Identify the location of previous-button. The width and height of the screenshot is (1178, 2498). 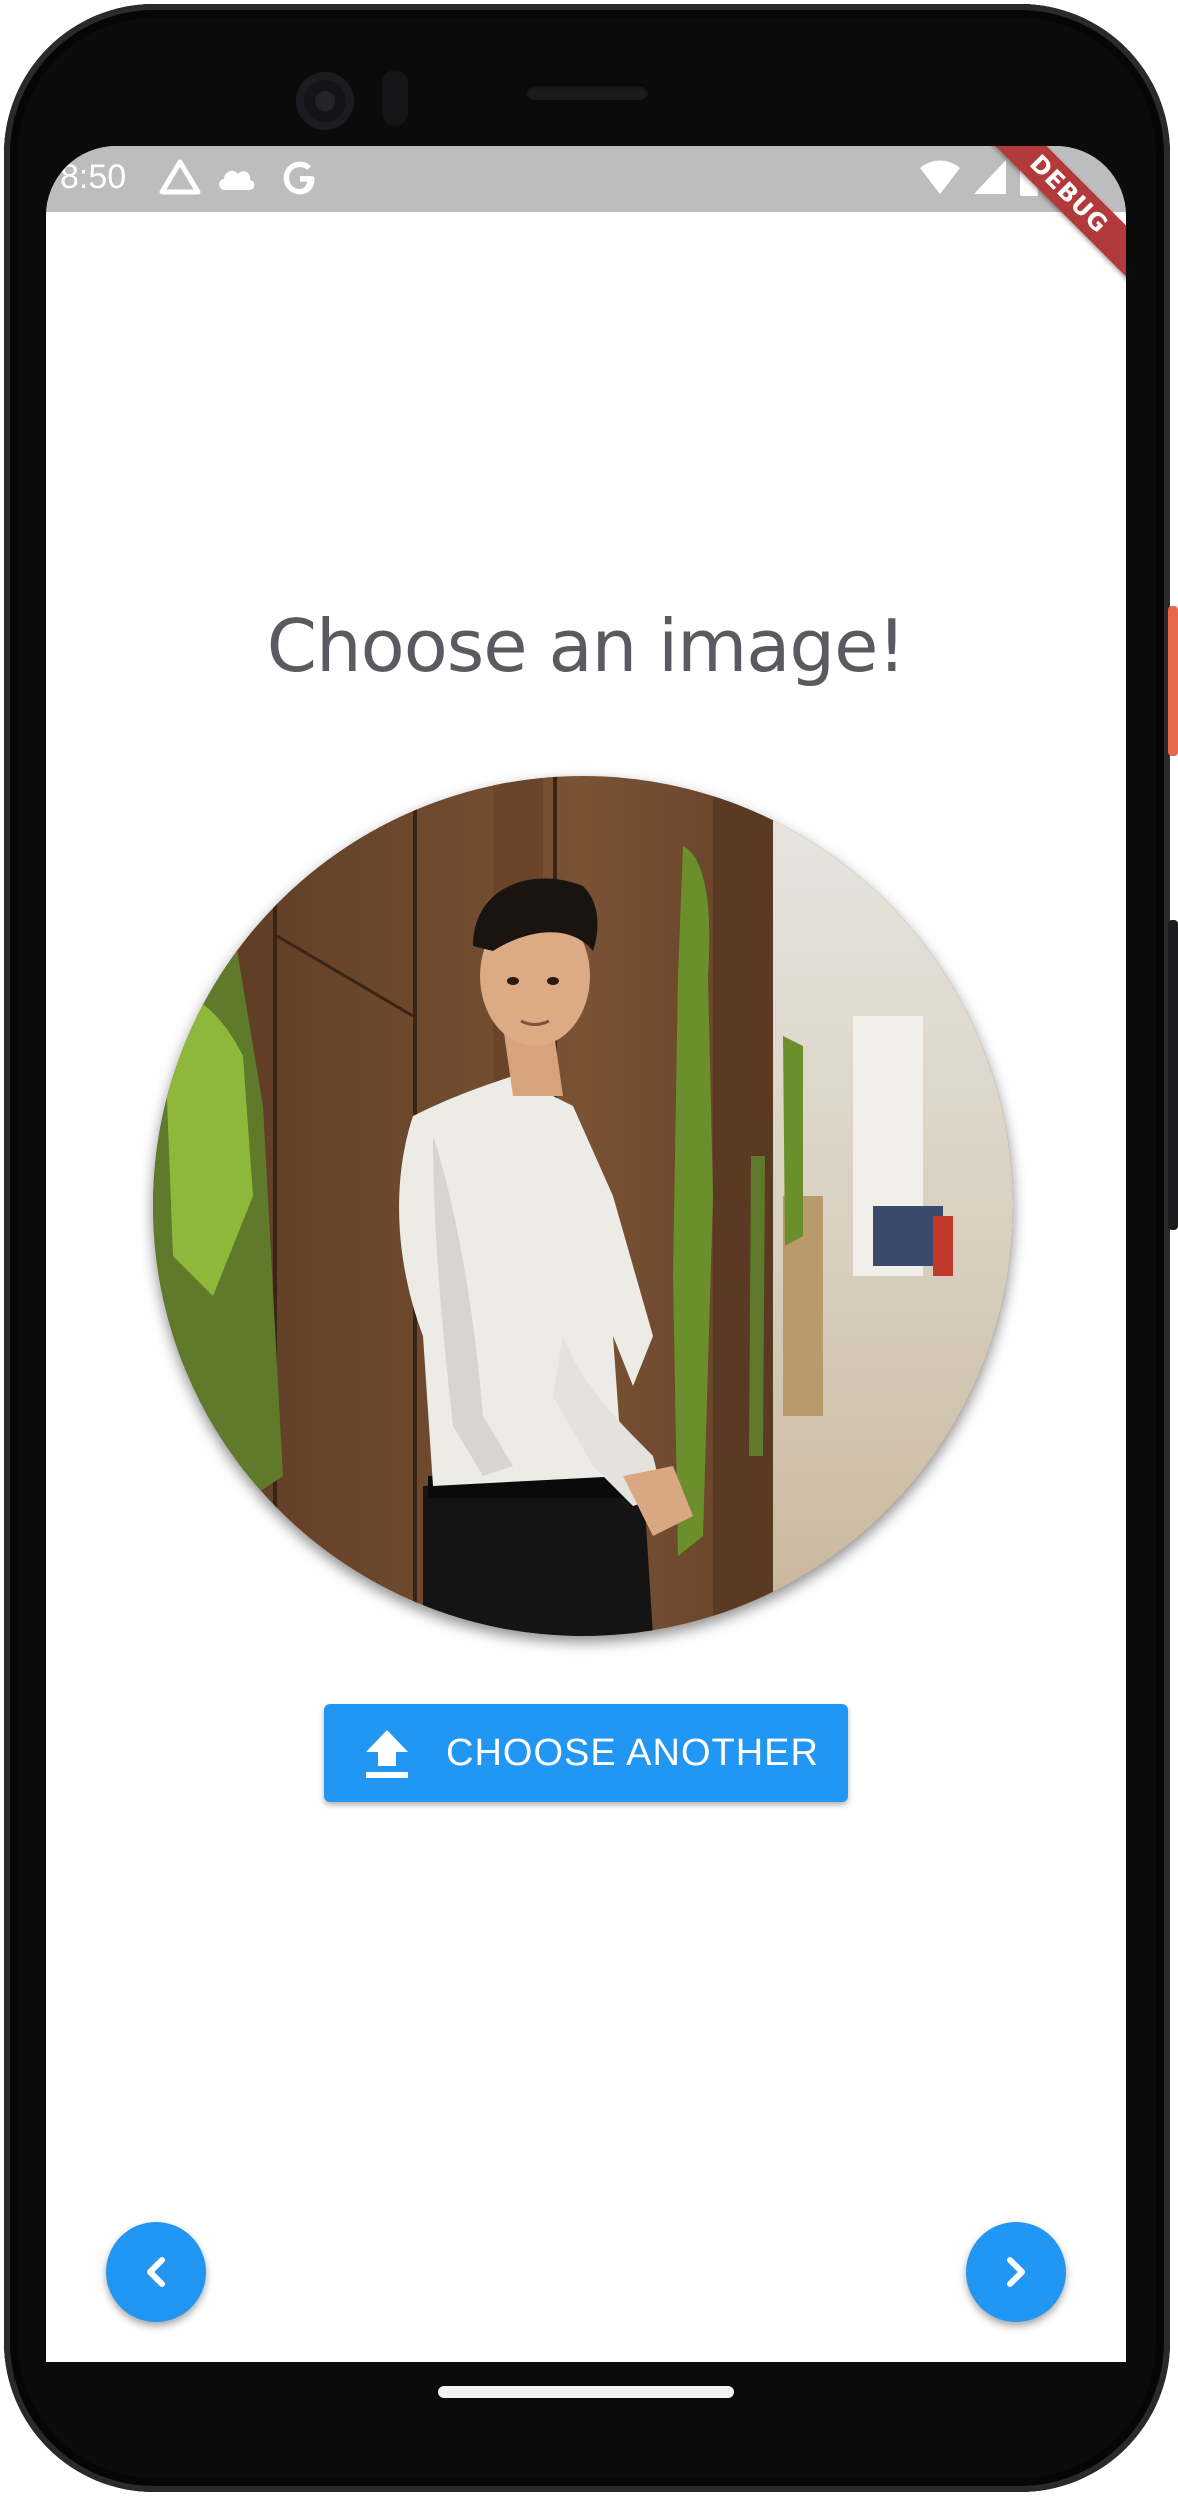
(156, 2272).